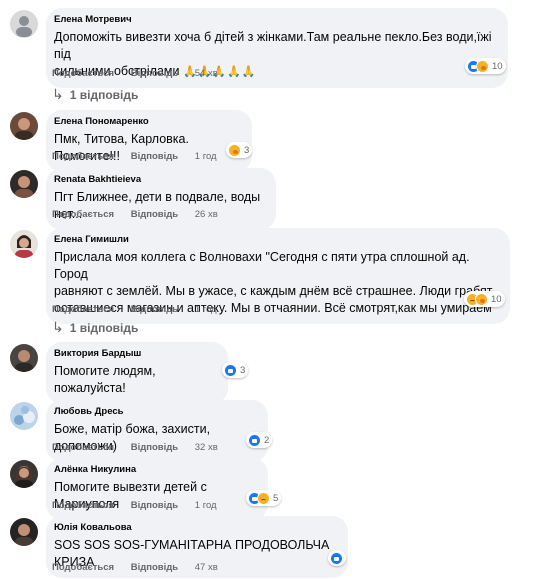 This screenshot has width=535, height=579. I want to click on reaction-count: 5, so click(276, 498).